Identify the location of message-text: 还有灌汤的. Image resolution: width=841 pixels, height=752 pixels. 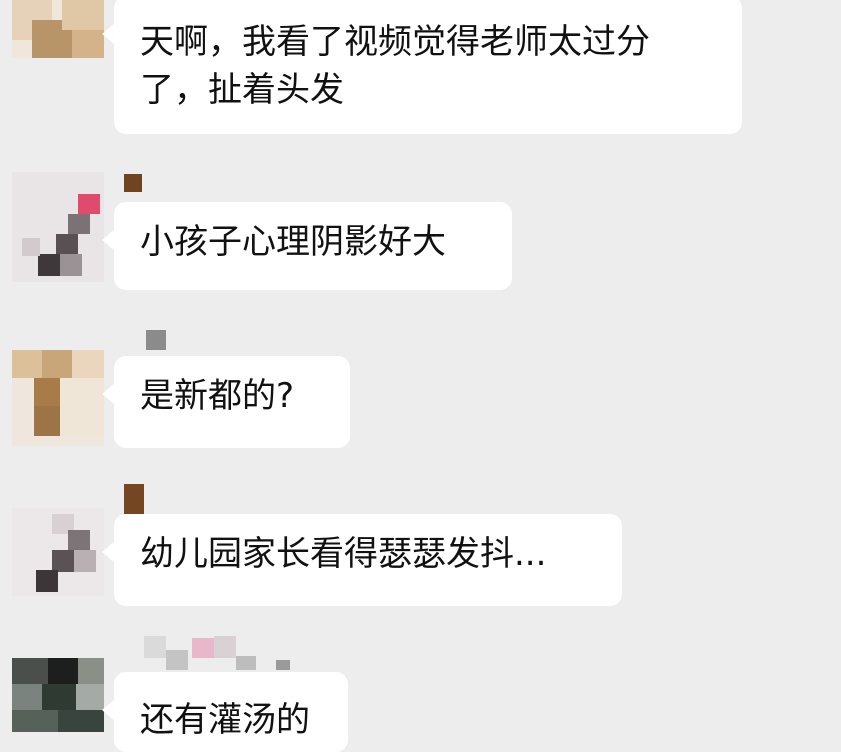
(225, 720).